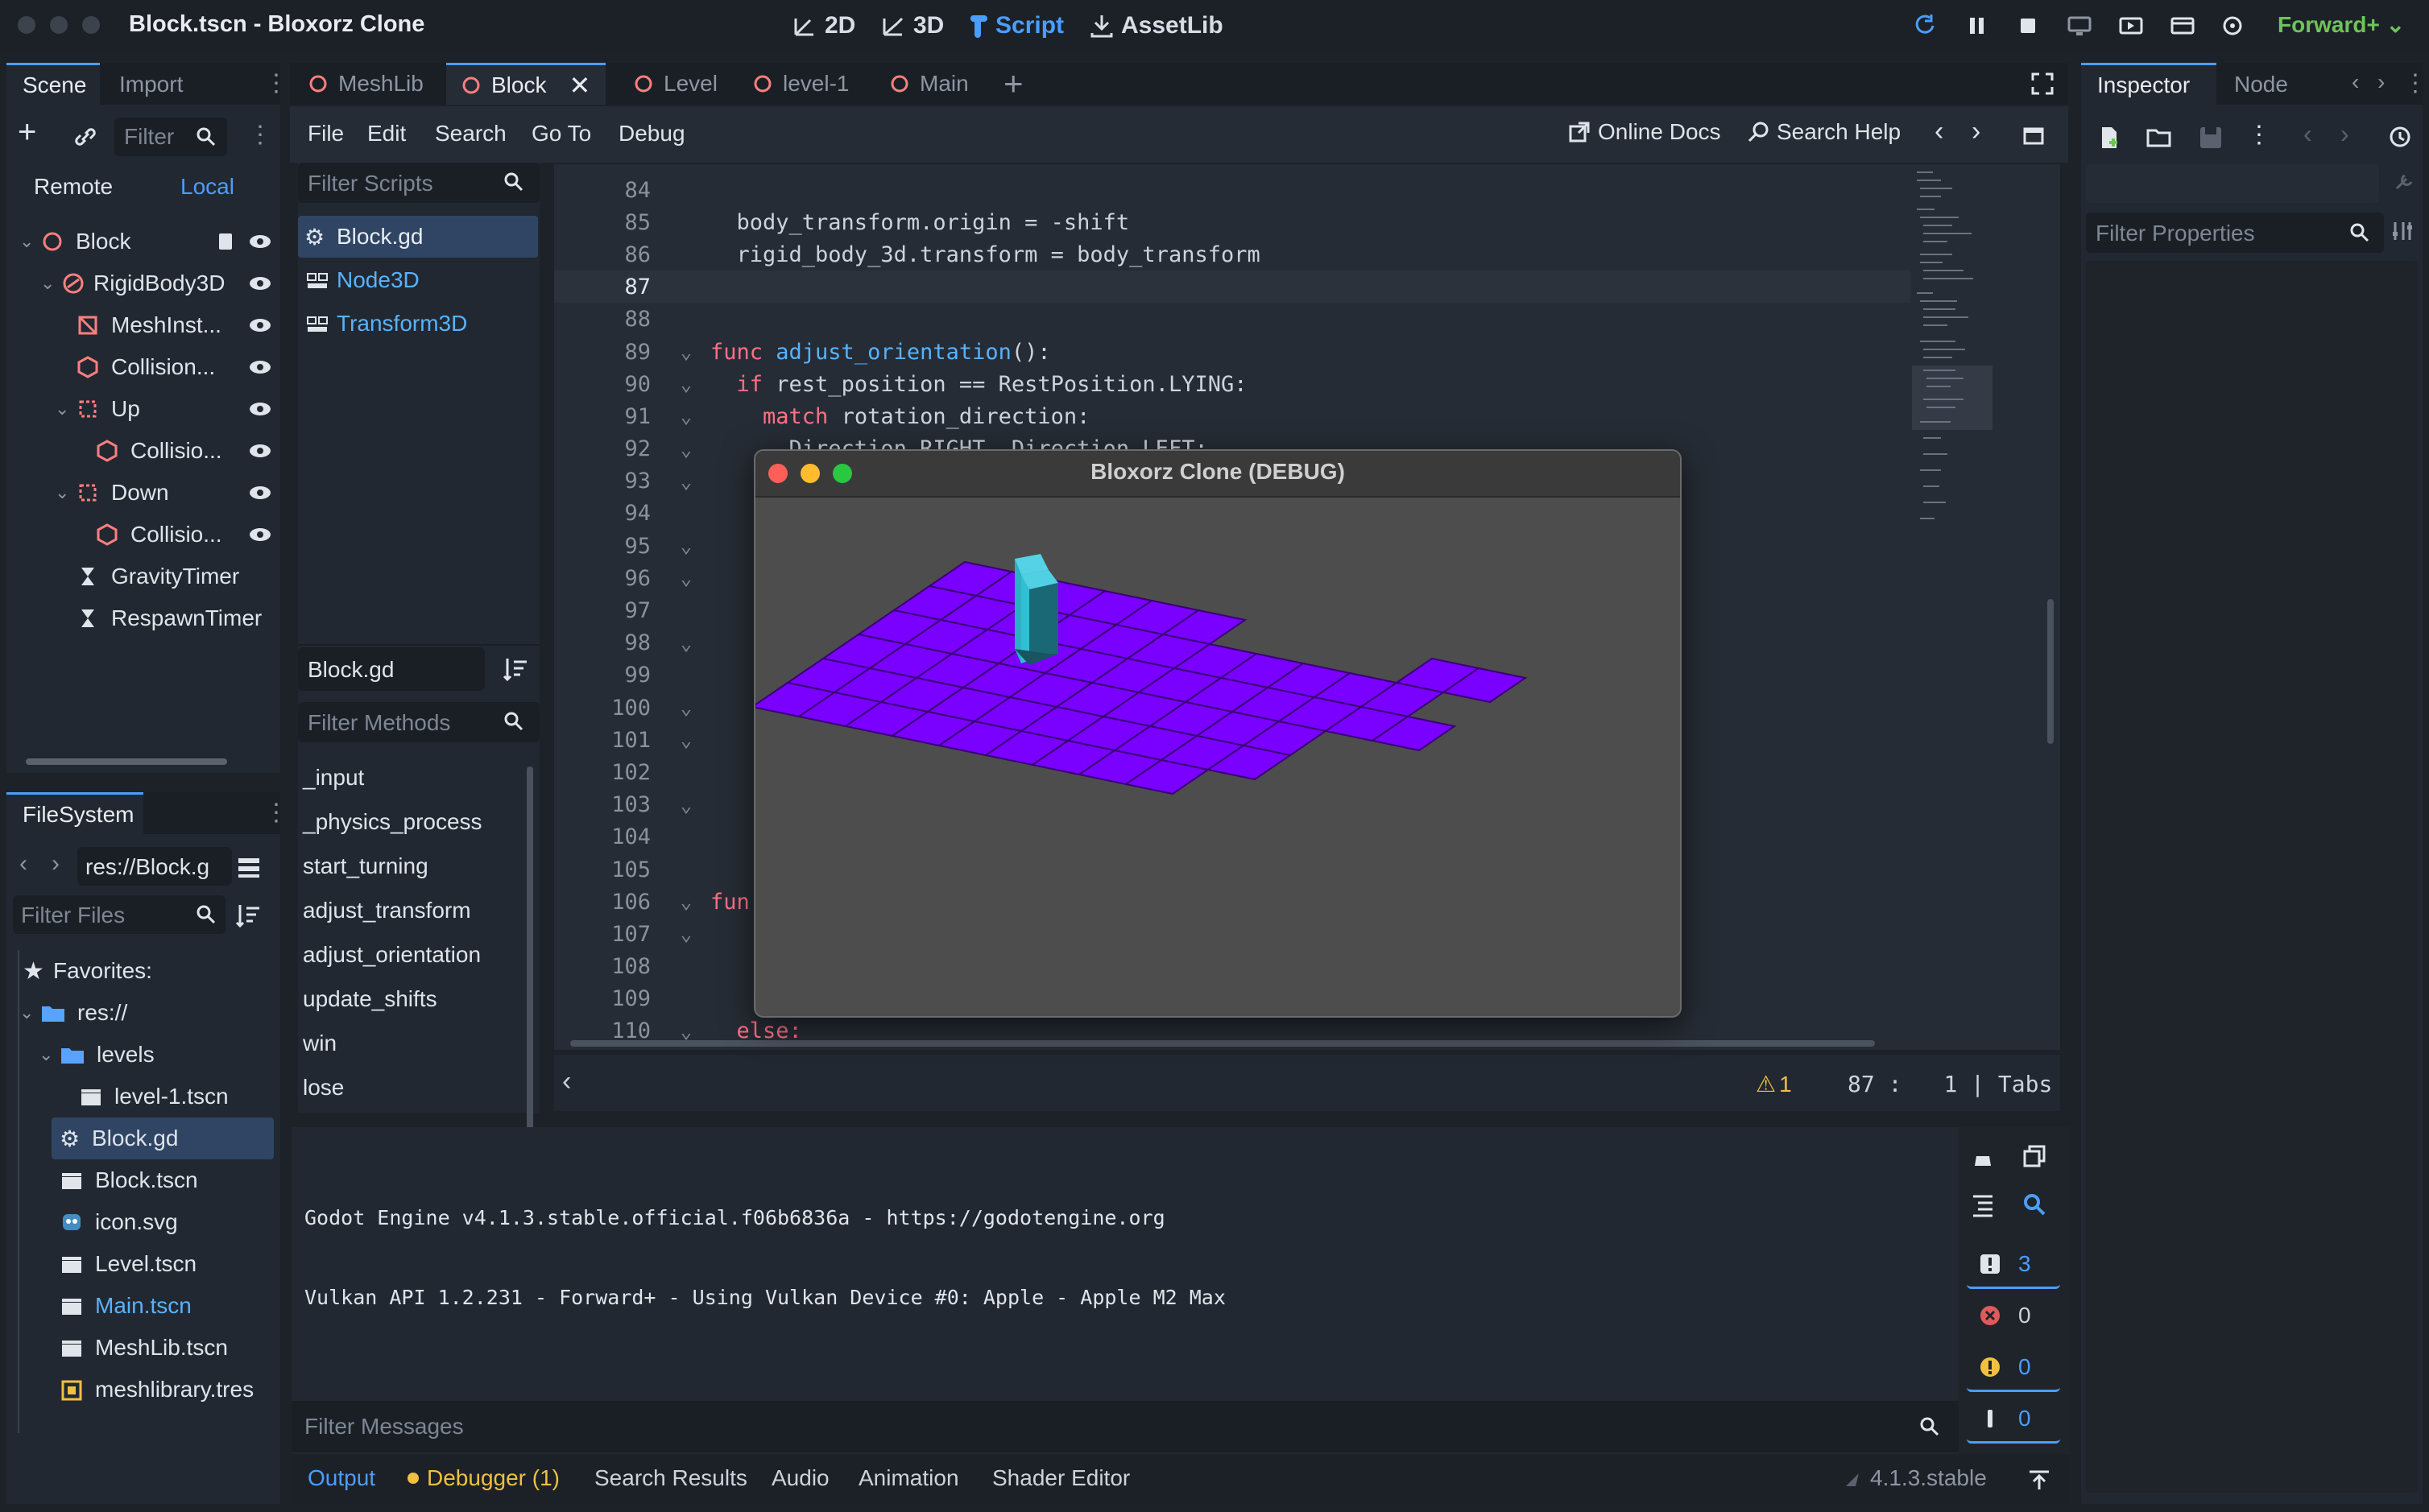 The image size is (2429, 1512). What do you see at coordinates (91, 25) in the screenshot?
I see `zoom-window-button` at bounding box center [91, 25].